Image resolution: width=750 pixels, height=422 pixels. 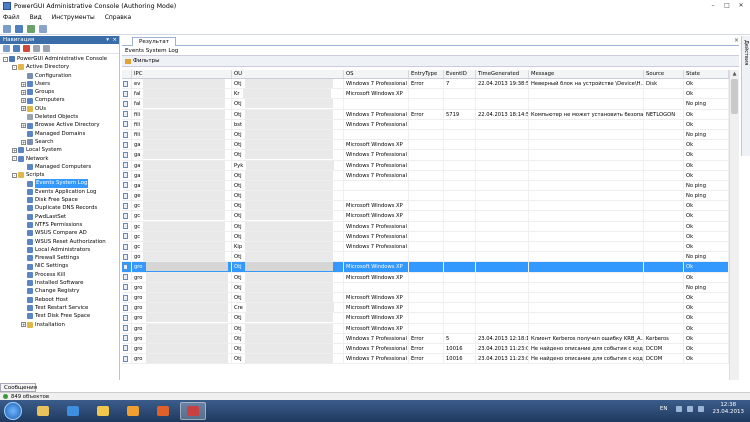 What do you see at coordinates (727, 5) in the screenshot?
I see `maximize-button: □` at bounding box center [727, 5].